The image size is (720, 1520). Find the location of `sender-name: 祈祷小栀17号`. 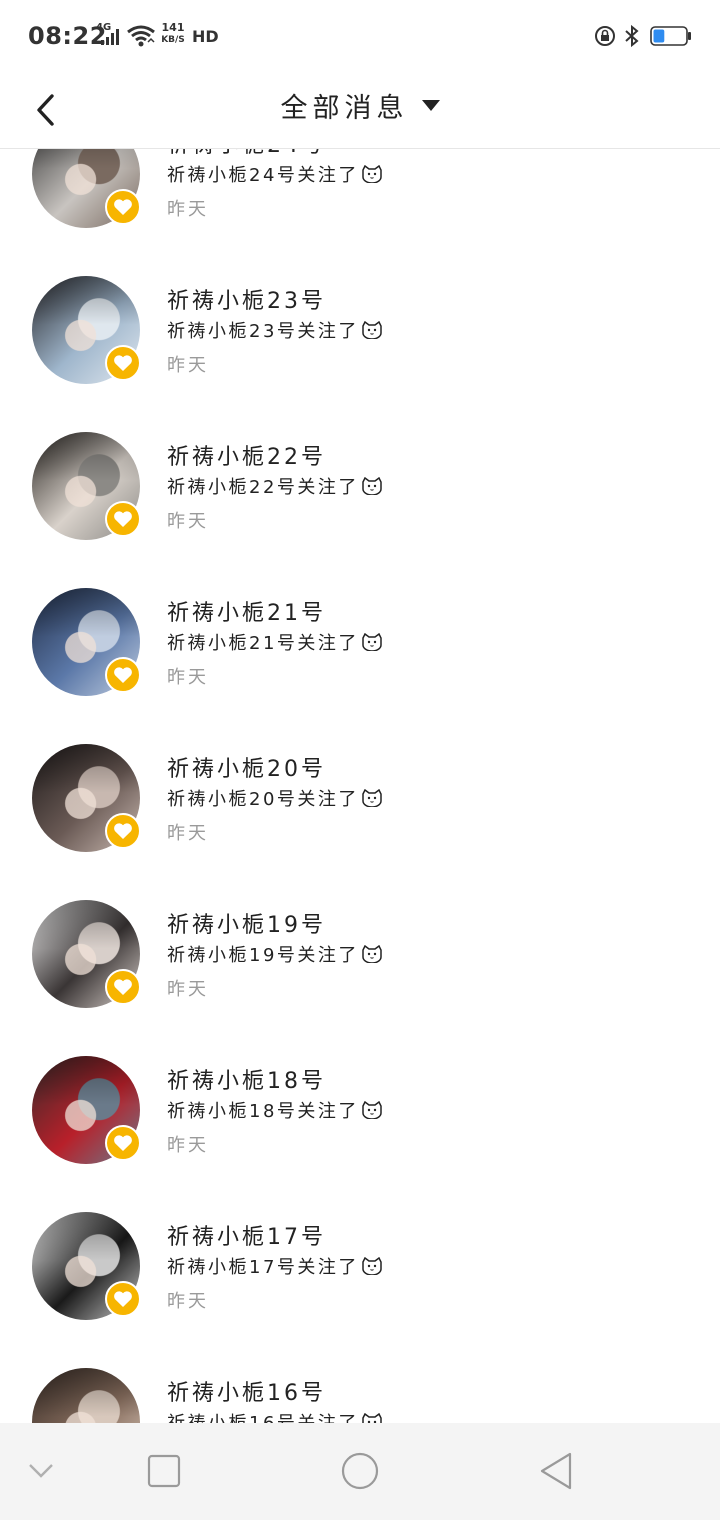

sender-name: 祈祷小栀17号 is located at coordinates (246, 1237).